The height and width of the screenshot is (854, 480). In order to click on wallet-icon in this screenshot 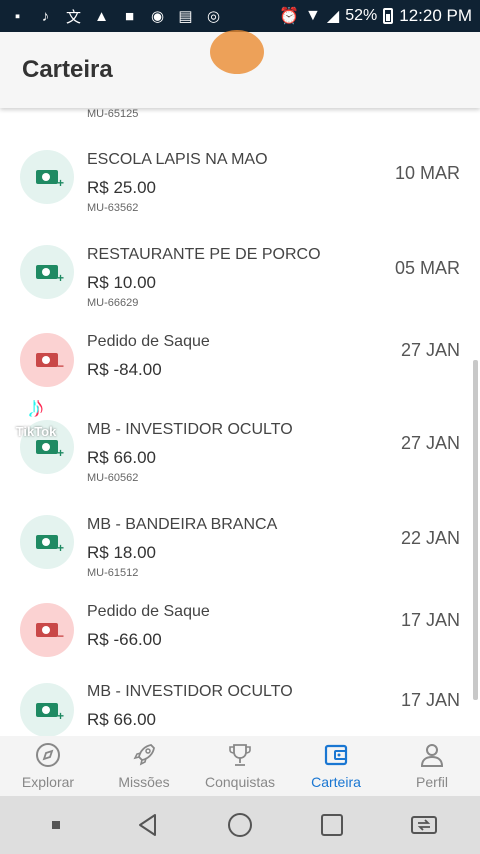, I will do `click(336, 755)`.